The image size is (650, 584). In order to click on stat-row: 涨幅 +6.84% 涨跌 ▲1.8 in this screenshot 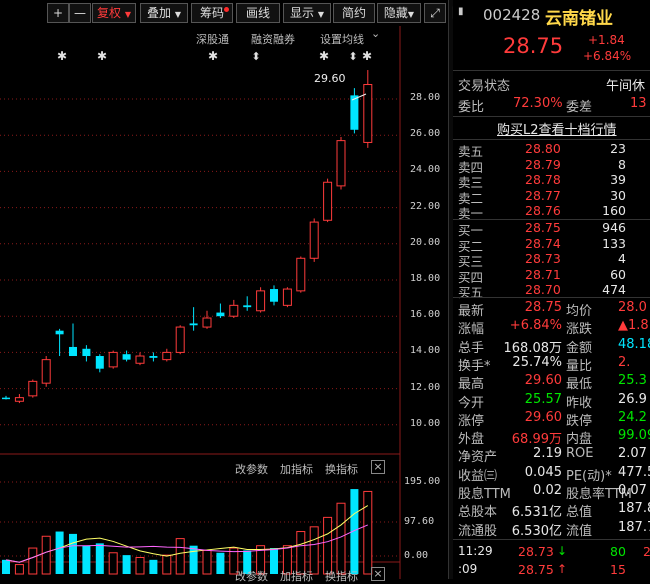, I will do `click(551, 328)`.